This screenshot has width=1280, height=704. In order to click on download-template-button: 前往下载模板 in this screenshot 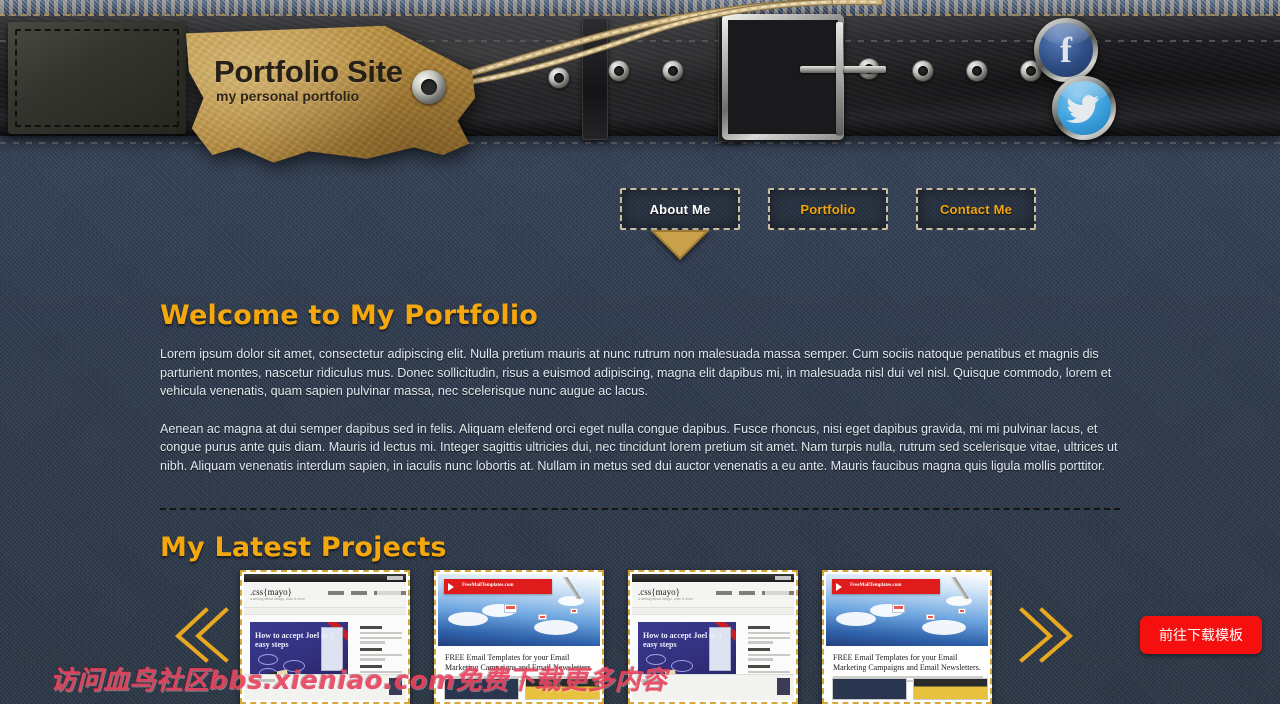, I will do `click(1201, 635)`.